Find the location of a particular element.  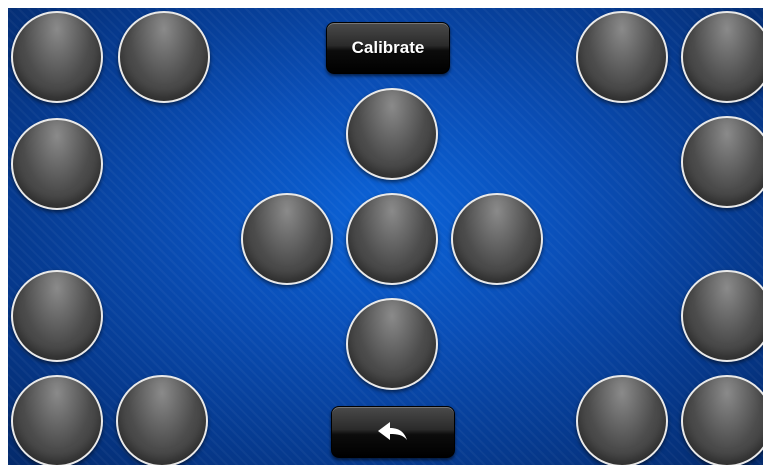

calibrate-button-label: Calibrate is located at coordinates (388, 47).